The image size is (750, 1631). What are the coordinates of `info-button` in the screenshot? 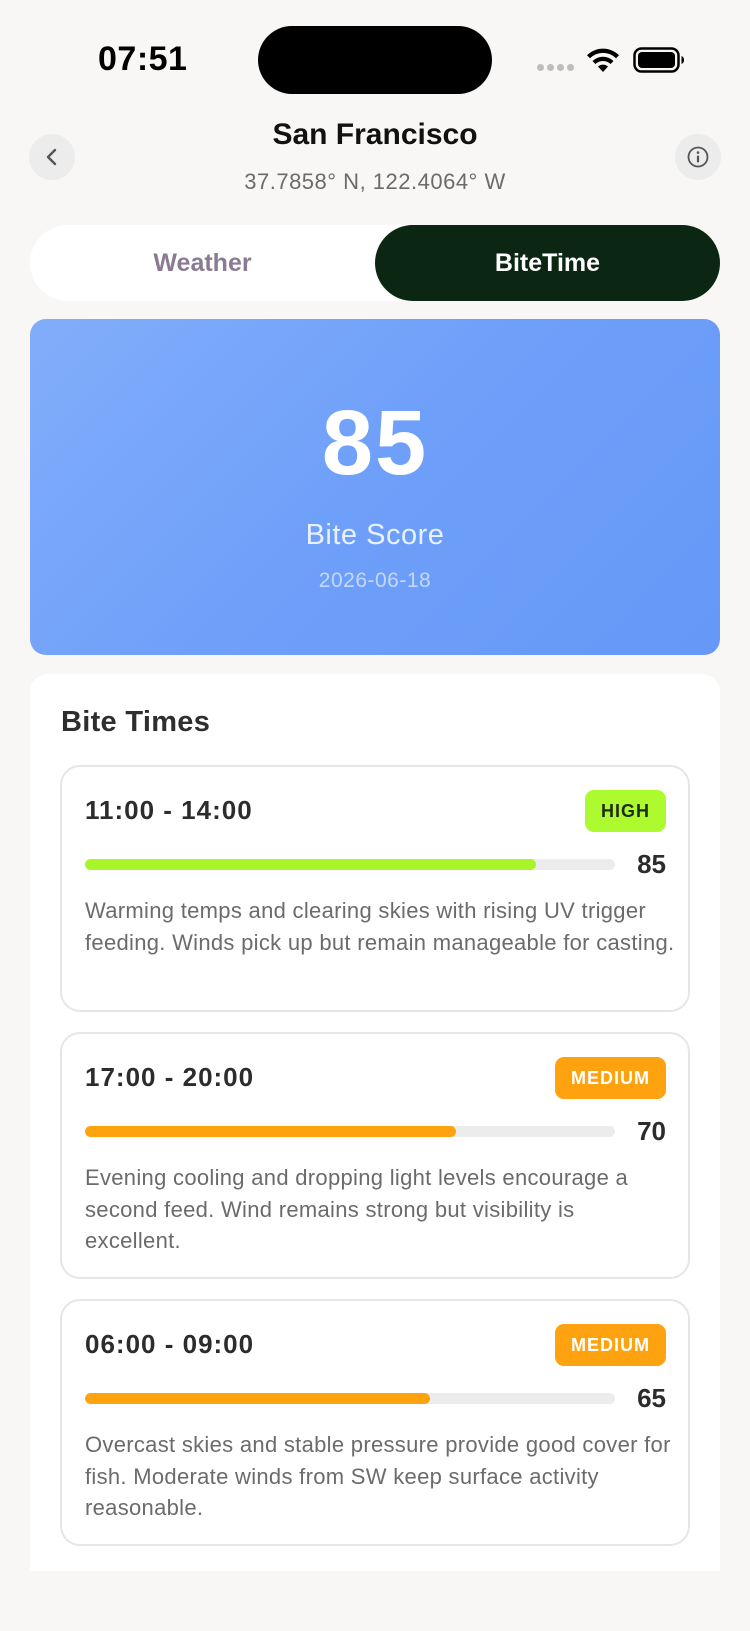 It's located at (698, 157).